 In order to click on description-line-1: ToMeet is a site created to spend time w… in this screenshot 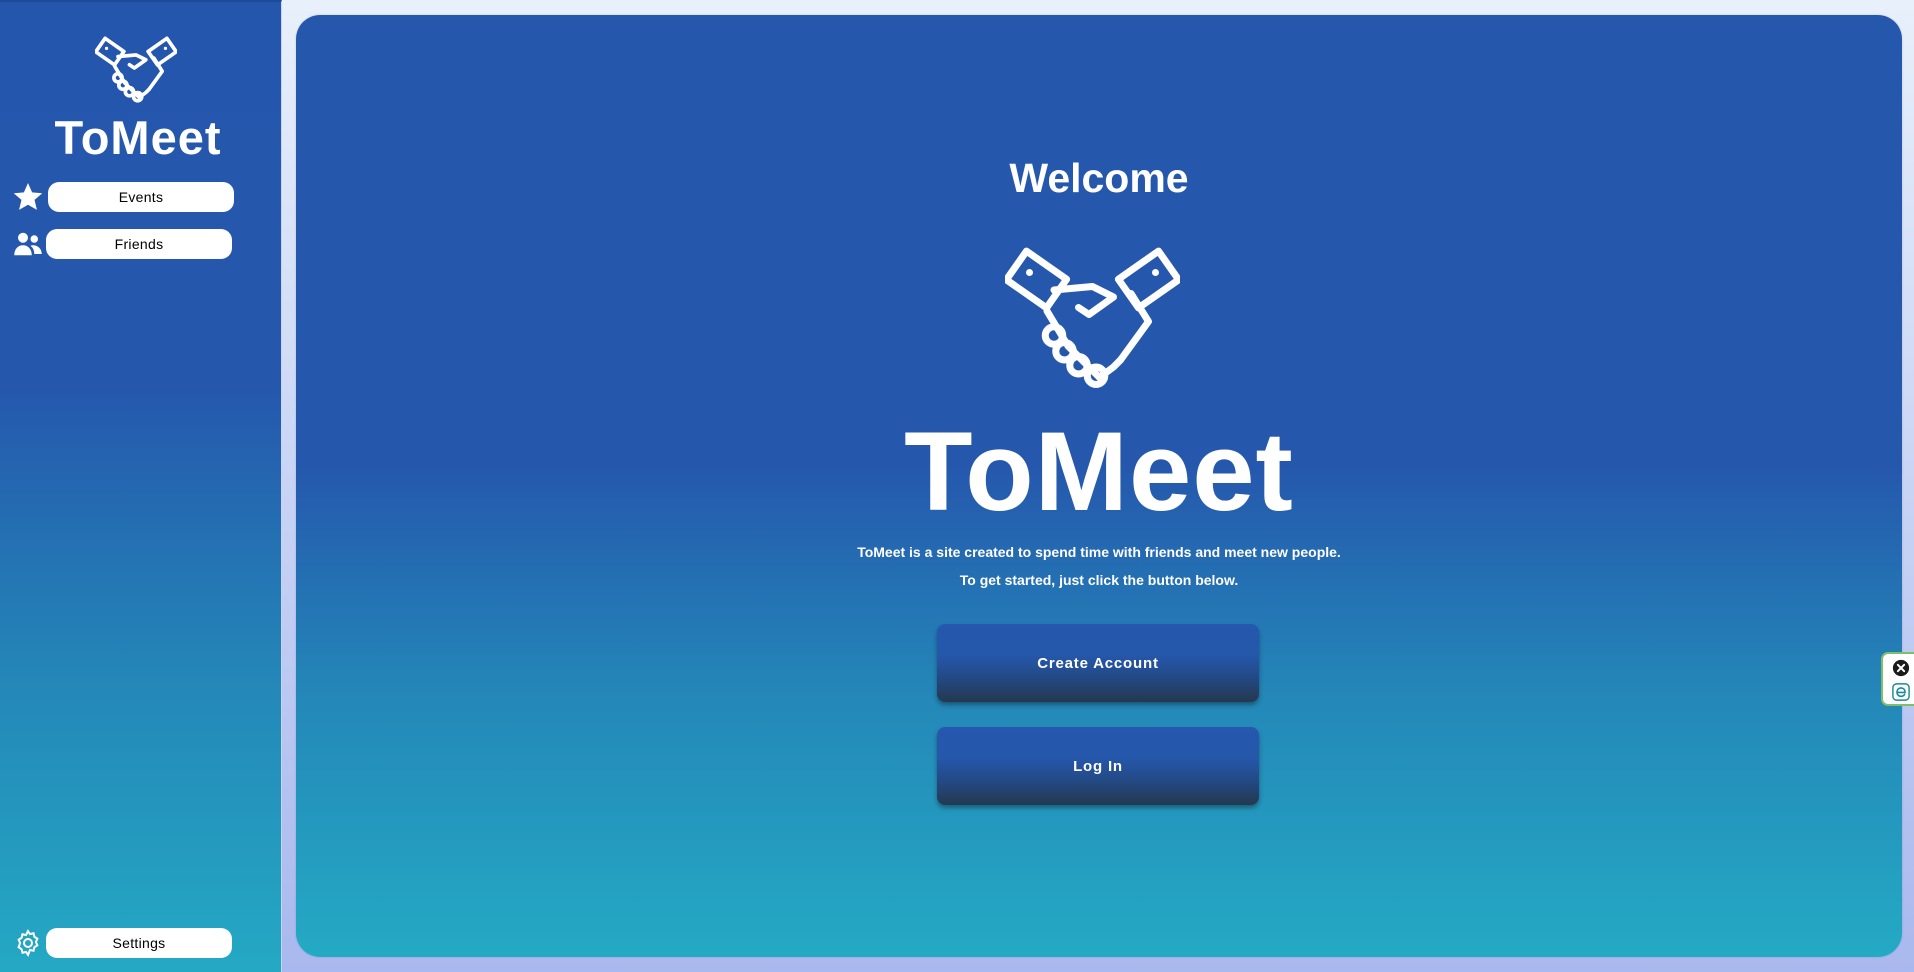, I will do `click(1099, 552)`.